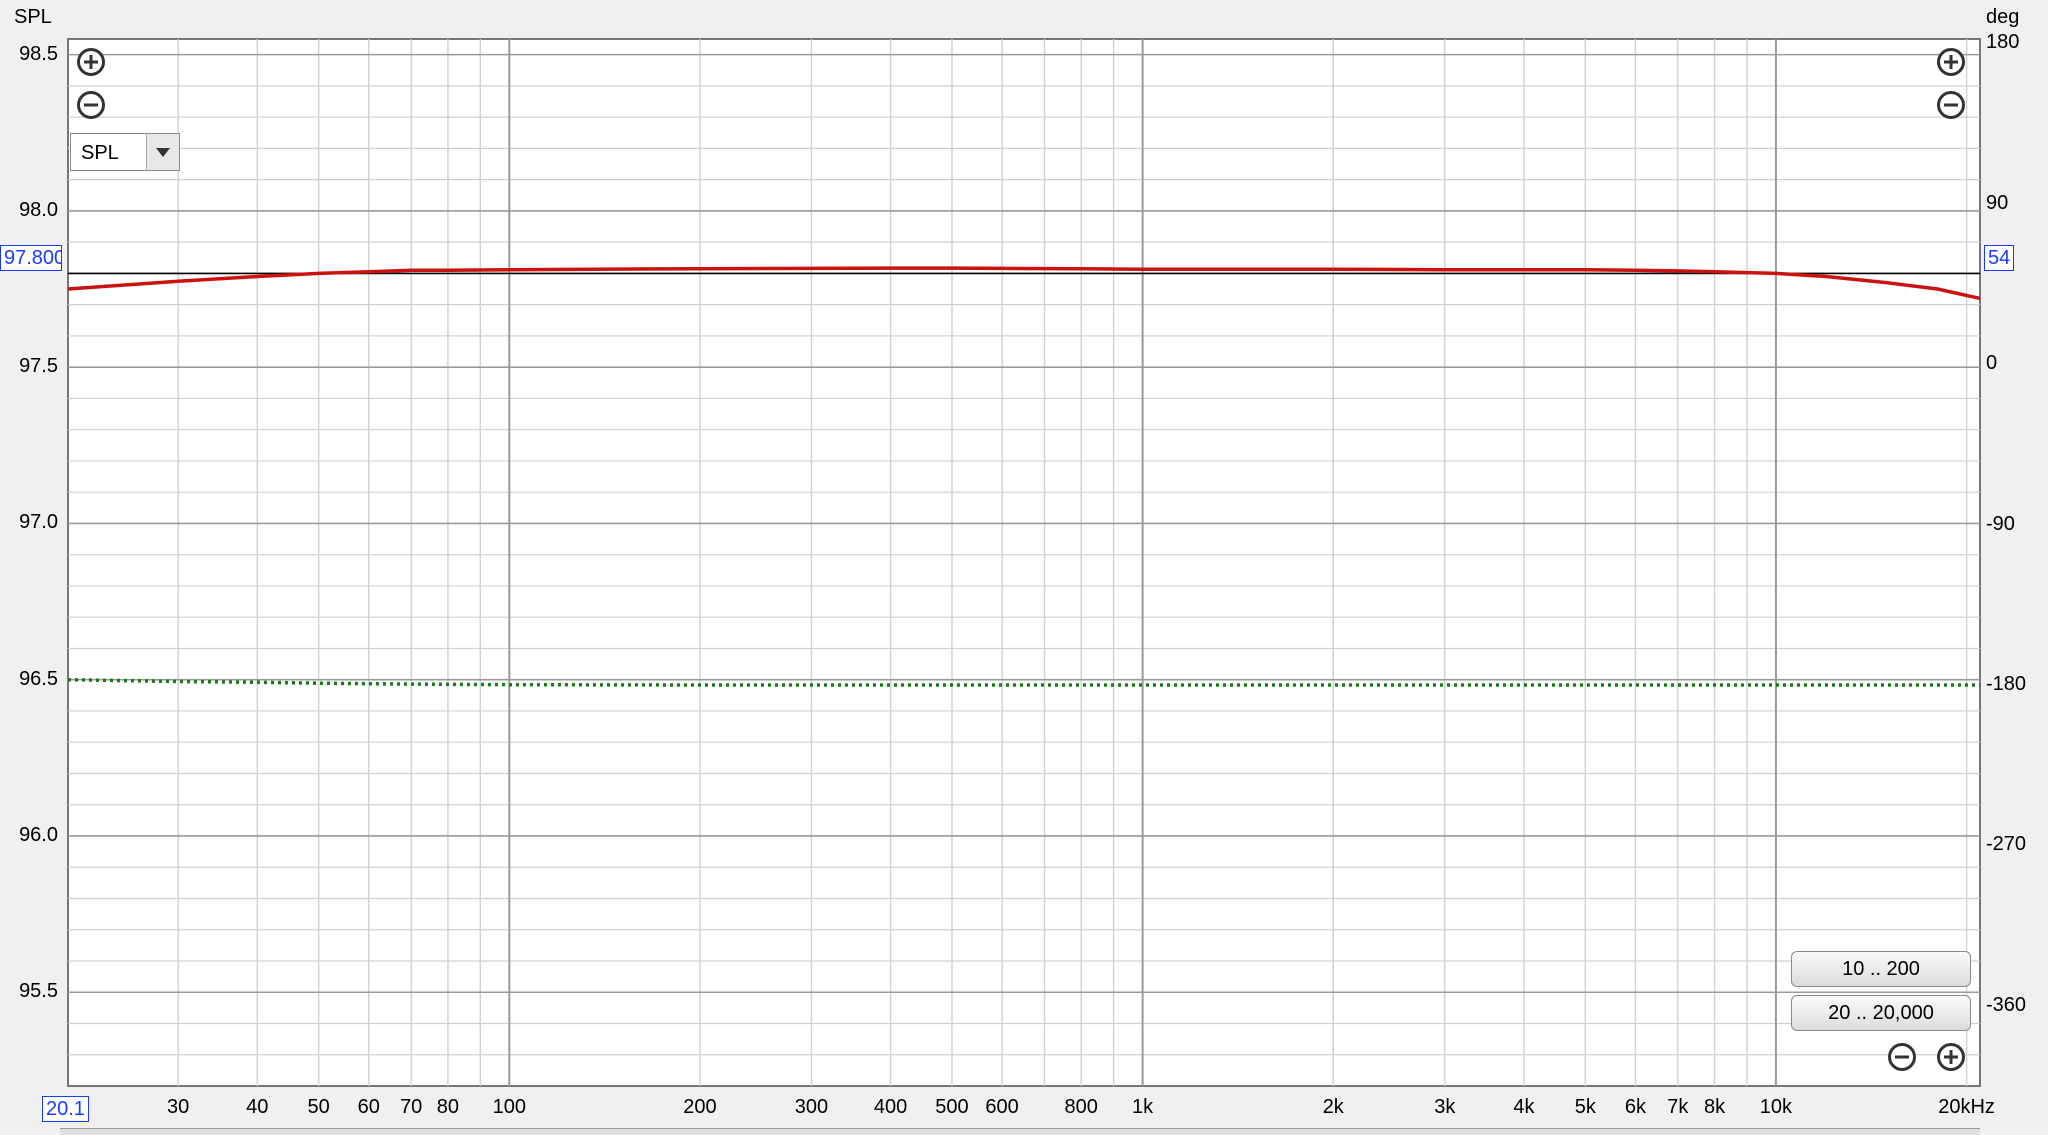  Describe the element at coordinates (1776, 1107) in the screenshot. I see `x-tick-label: 10k` at that location.